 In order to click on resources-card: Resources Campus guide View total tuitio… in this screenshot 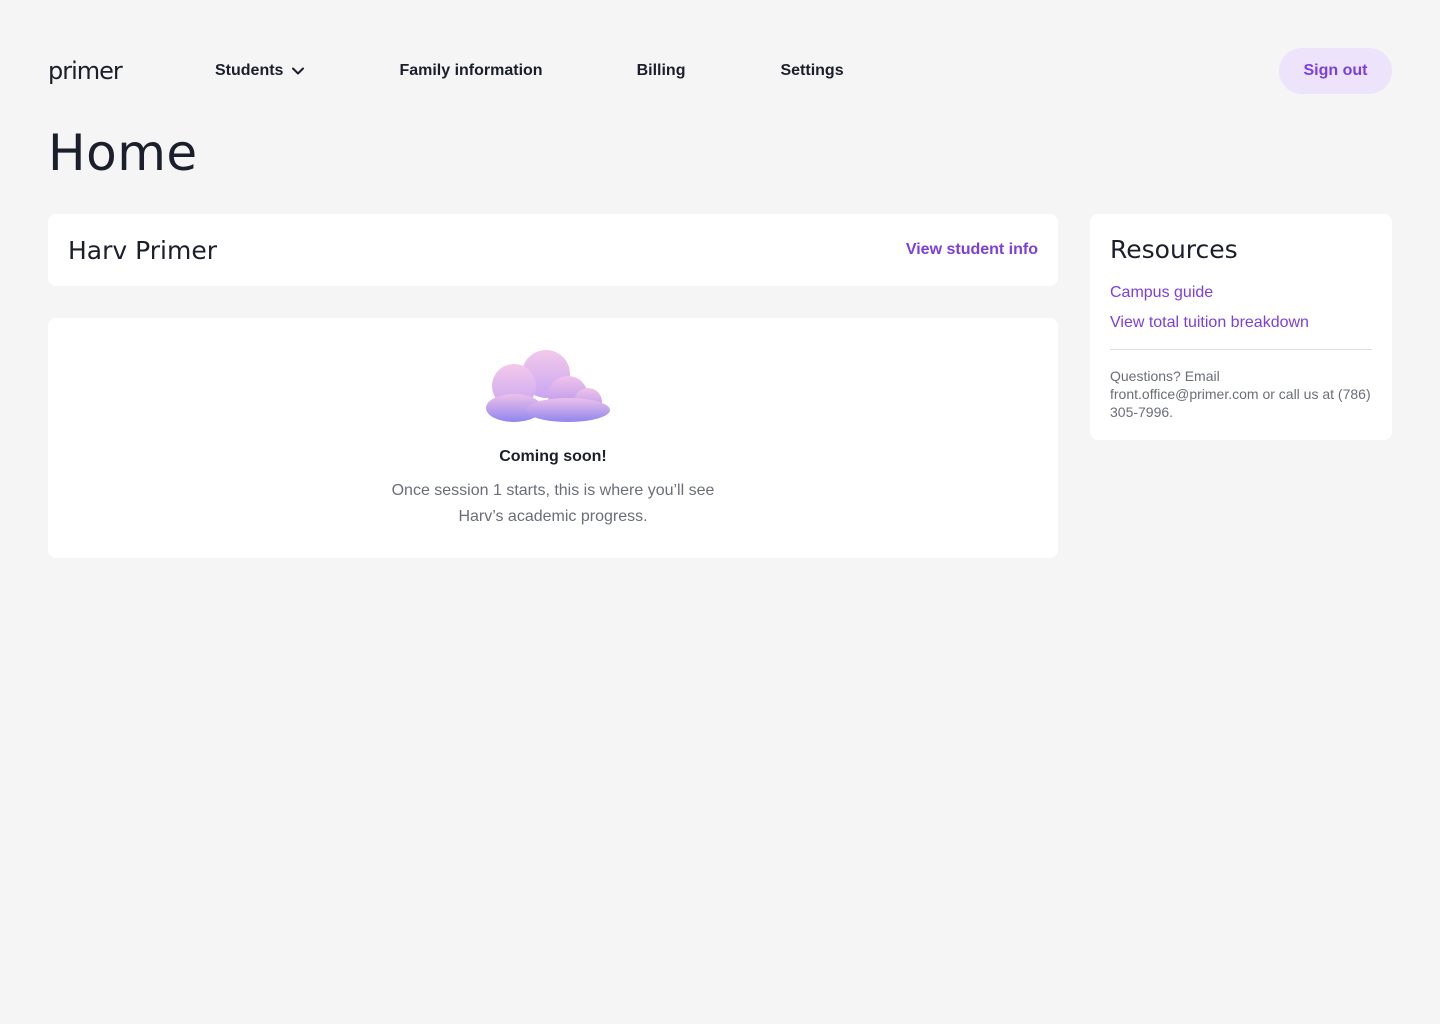, I will do `click(1241, 327)`.